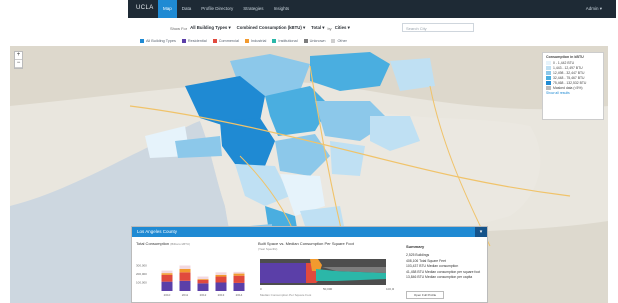  I want to click on legend-item-unknown: Unknown, so click(314, 41).